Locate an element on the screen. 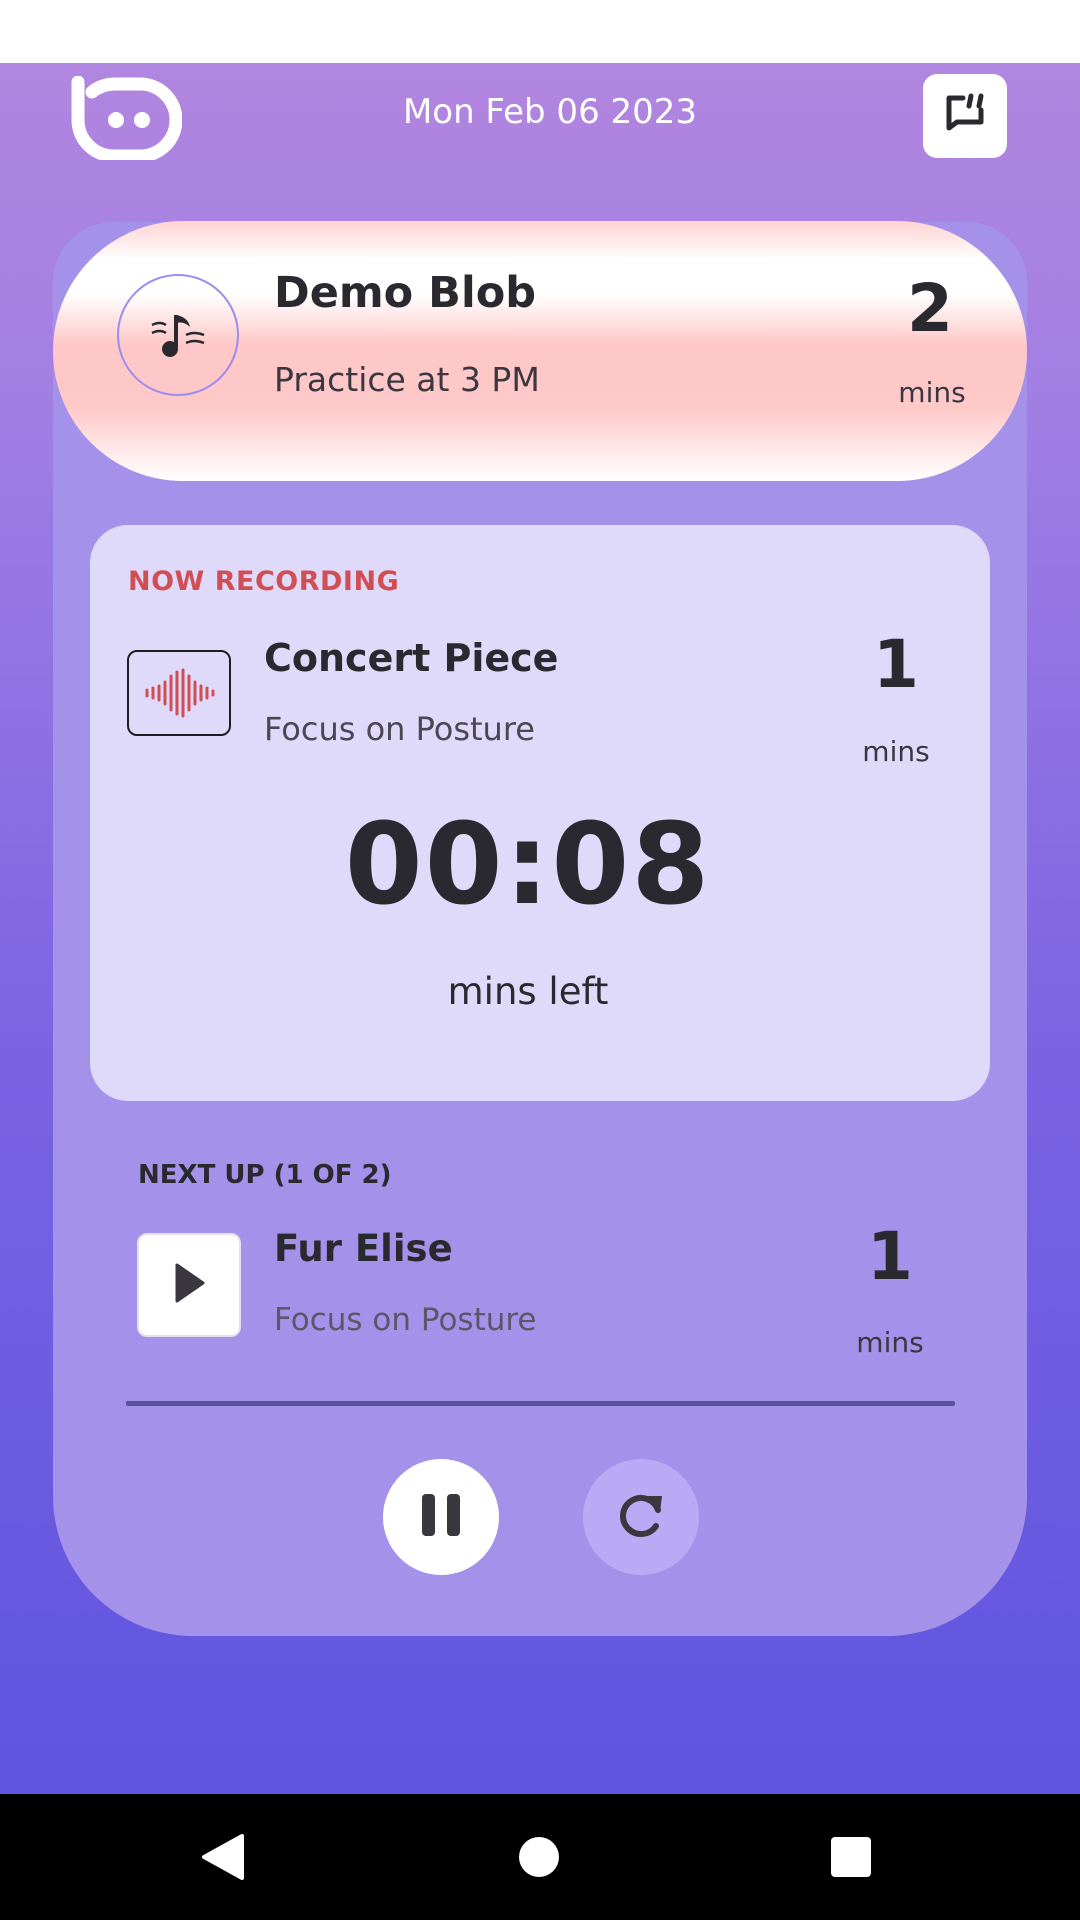  timer-label: mins left is located at coordinates (528, 991).